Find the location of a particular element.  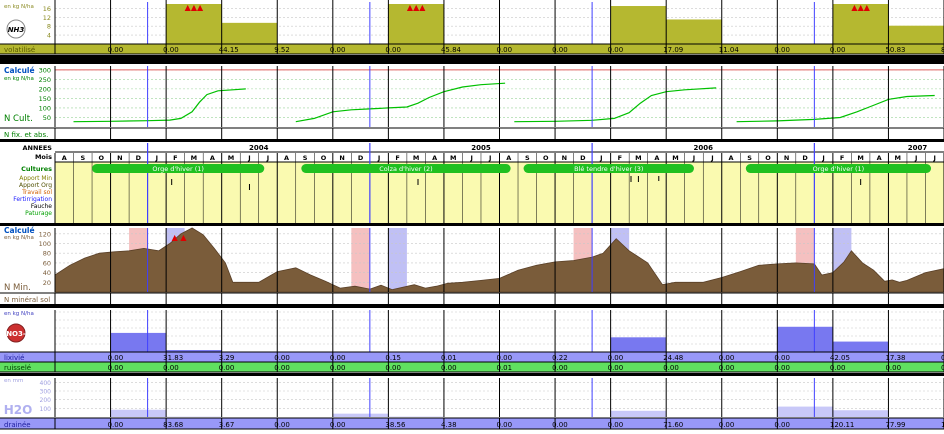

y-tick-label: 40 is located at coordinates (47, 273).